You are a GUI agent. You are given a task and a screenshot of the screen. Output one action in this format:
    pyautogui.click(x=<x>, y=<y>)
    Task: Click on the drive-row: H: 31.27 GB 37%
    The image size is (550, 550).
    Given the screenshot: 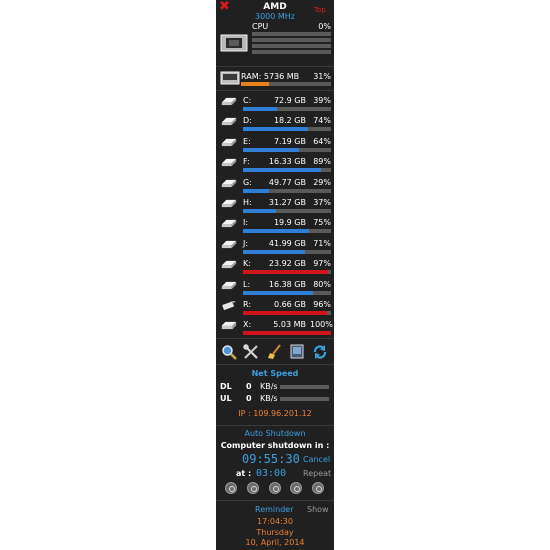 What is the action you would take?
    pyautogui.click(x=275, y=206)
    